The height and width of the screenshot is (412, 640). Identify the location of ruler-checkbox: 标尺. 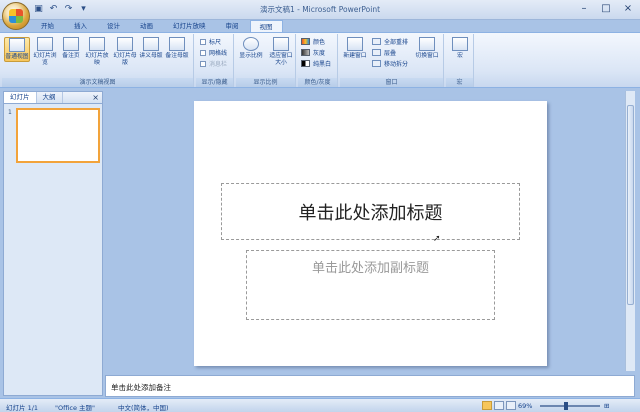
(210, 41).